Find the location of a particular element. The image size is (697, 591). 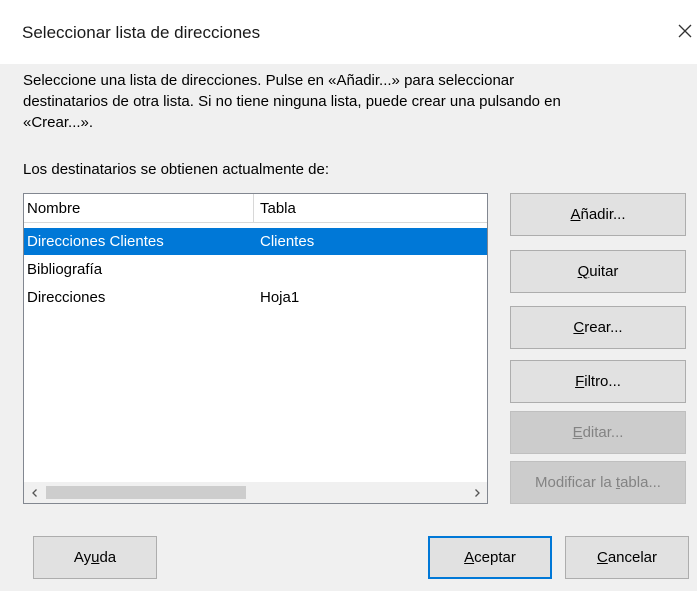

row-name: Direcciones is located at coordinates (66, 297).